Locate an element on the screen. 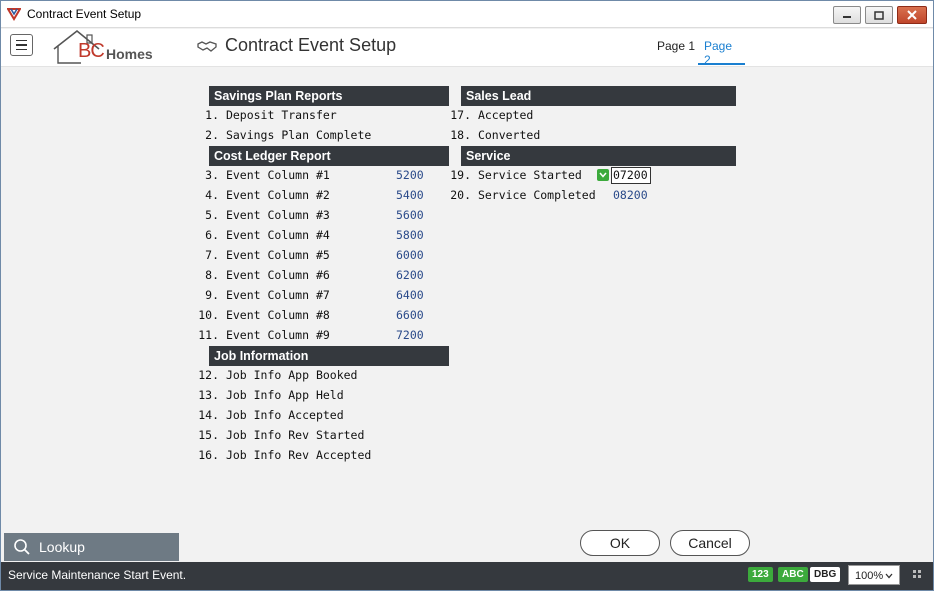  event-row: 19. Service Started is located at coordinates (515, 175).